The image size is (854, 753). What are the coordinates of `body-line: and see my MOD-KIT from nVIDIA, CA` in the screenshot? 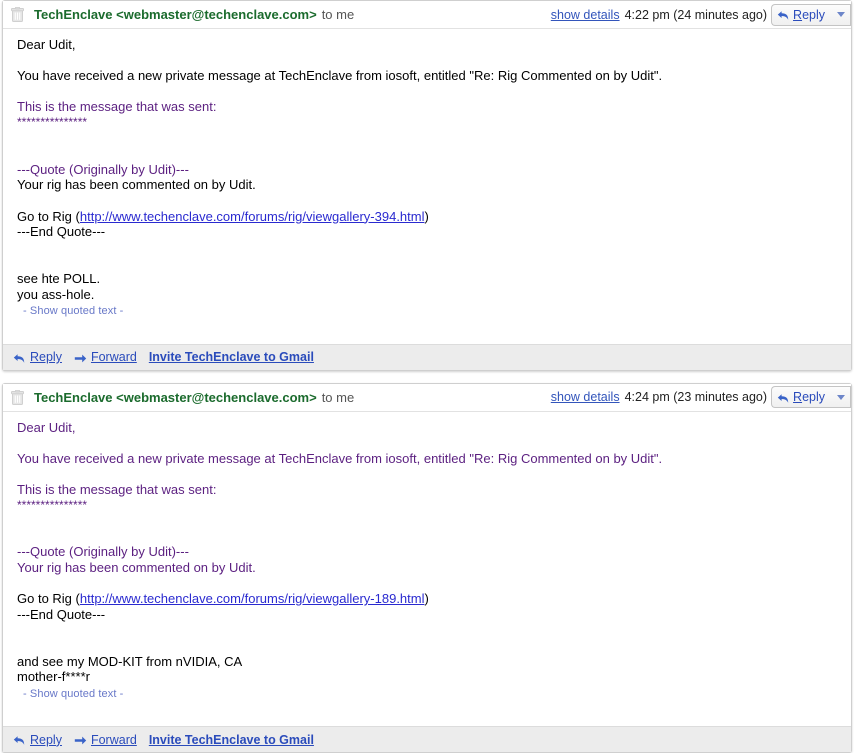 It's located at (130, 661).